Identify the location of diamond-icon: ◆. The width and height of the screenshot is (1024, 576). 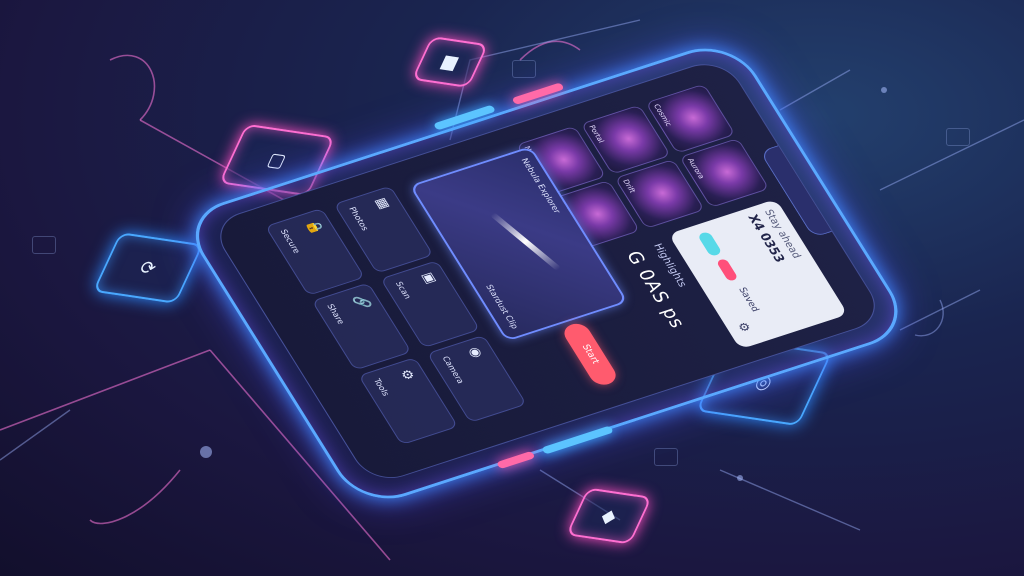
(609, 516).